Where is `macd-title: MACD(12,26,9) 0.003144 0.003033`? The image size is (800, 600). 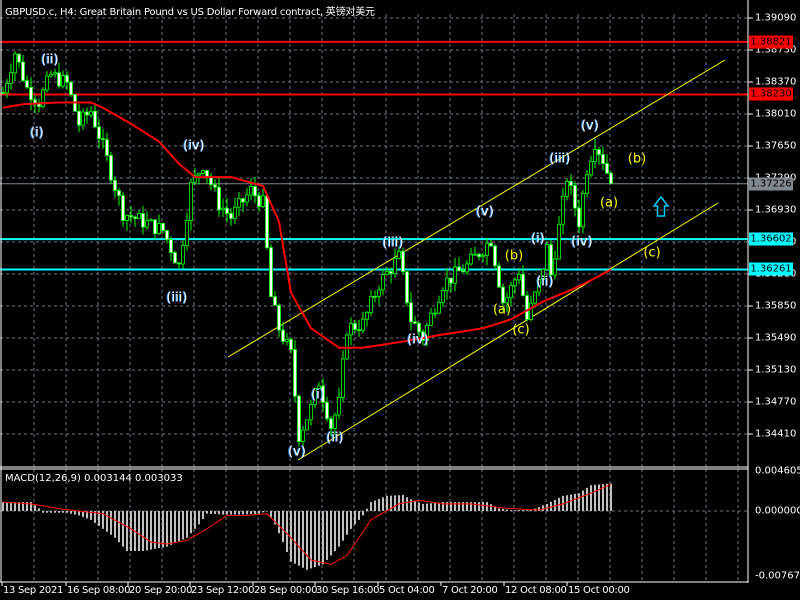
macd-title: MACD(12,26,9) 0.003144 0.003033 is located at coordinates (94, 478).